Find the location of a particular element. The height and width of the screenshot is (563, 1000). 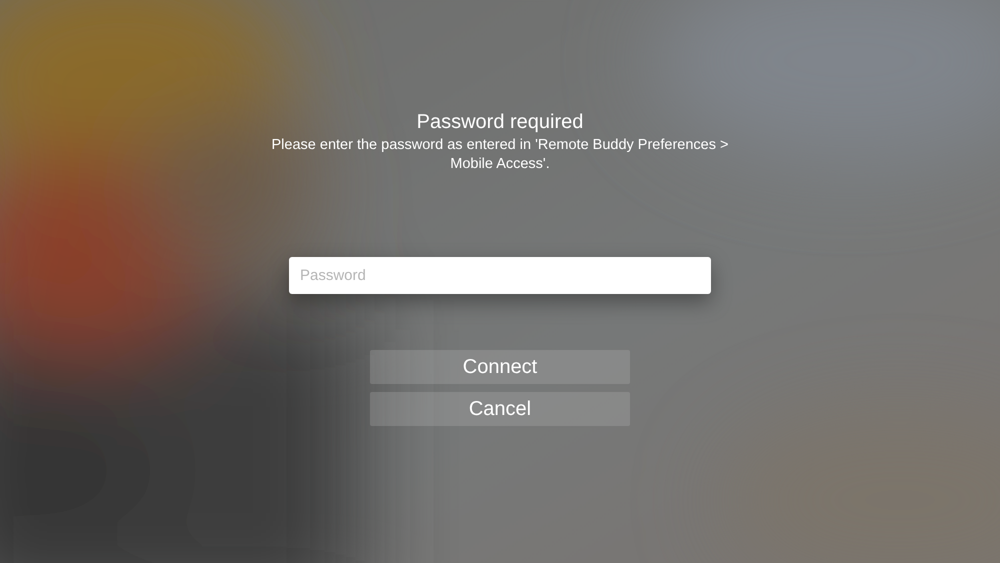

cancel-button: Cancel is located at coordinates (500, 409).